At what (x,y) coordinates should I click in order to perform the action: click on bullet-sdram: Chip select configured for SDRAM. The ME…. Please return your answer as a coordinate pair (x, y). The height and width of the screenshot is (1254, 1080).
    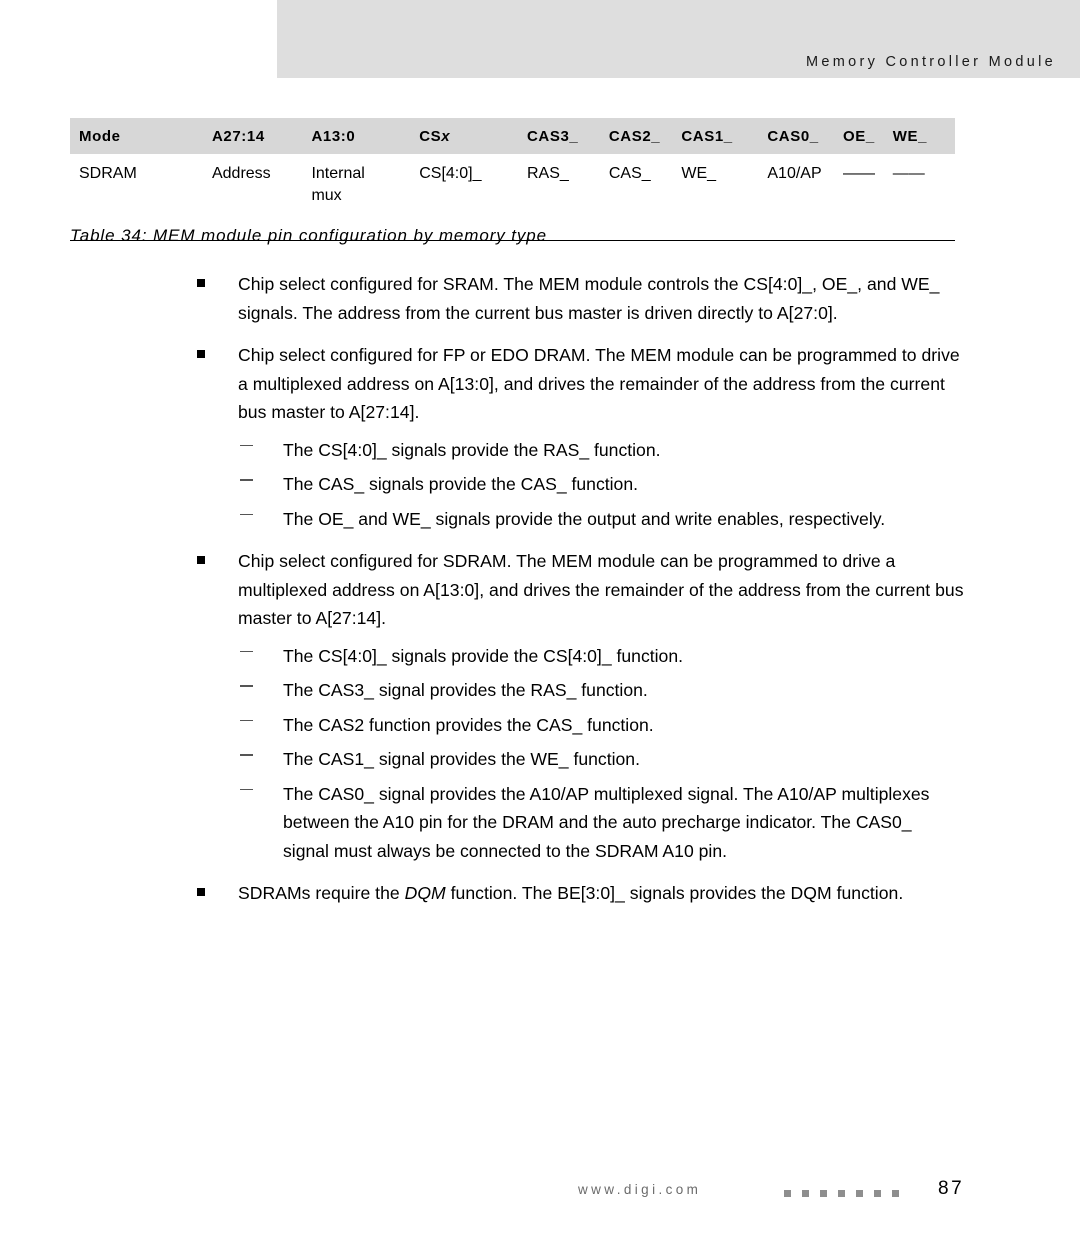
    Looking at the image, I should click on (540, 590).